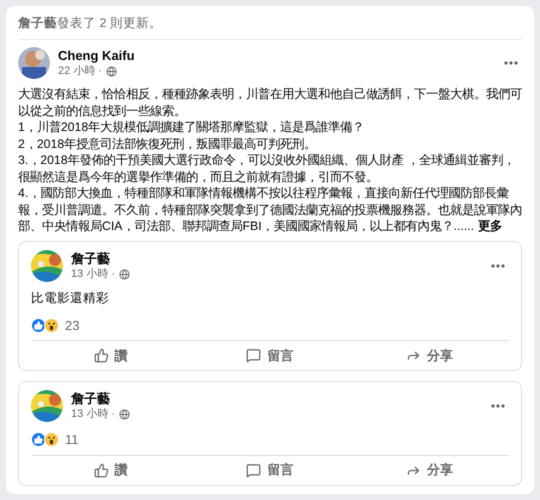 The image size is (540, 500). What do you see at coordinates (270, 27) in the screenshot?
I see `update-summary: 詹子藝發表了 2 則更新。` at bounding box center [270, 27].